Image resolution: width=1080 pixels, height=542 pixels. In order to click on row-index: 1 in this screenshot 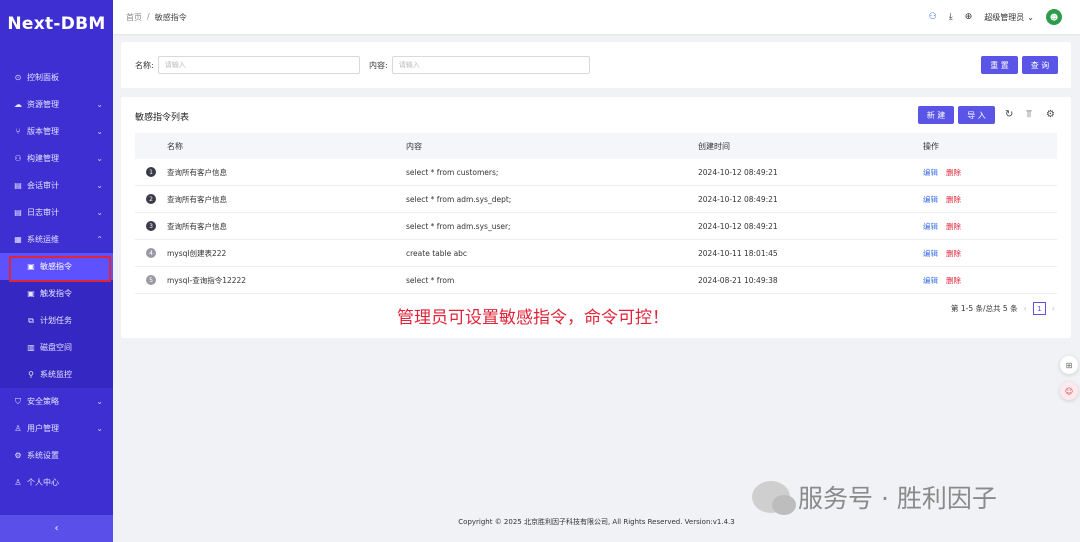, I will do `click(151, 172)`.